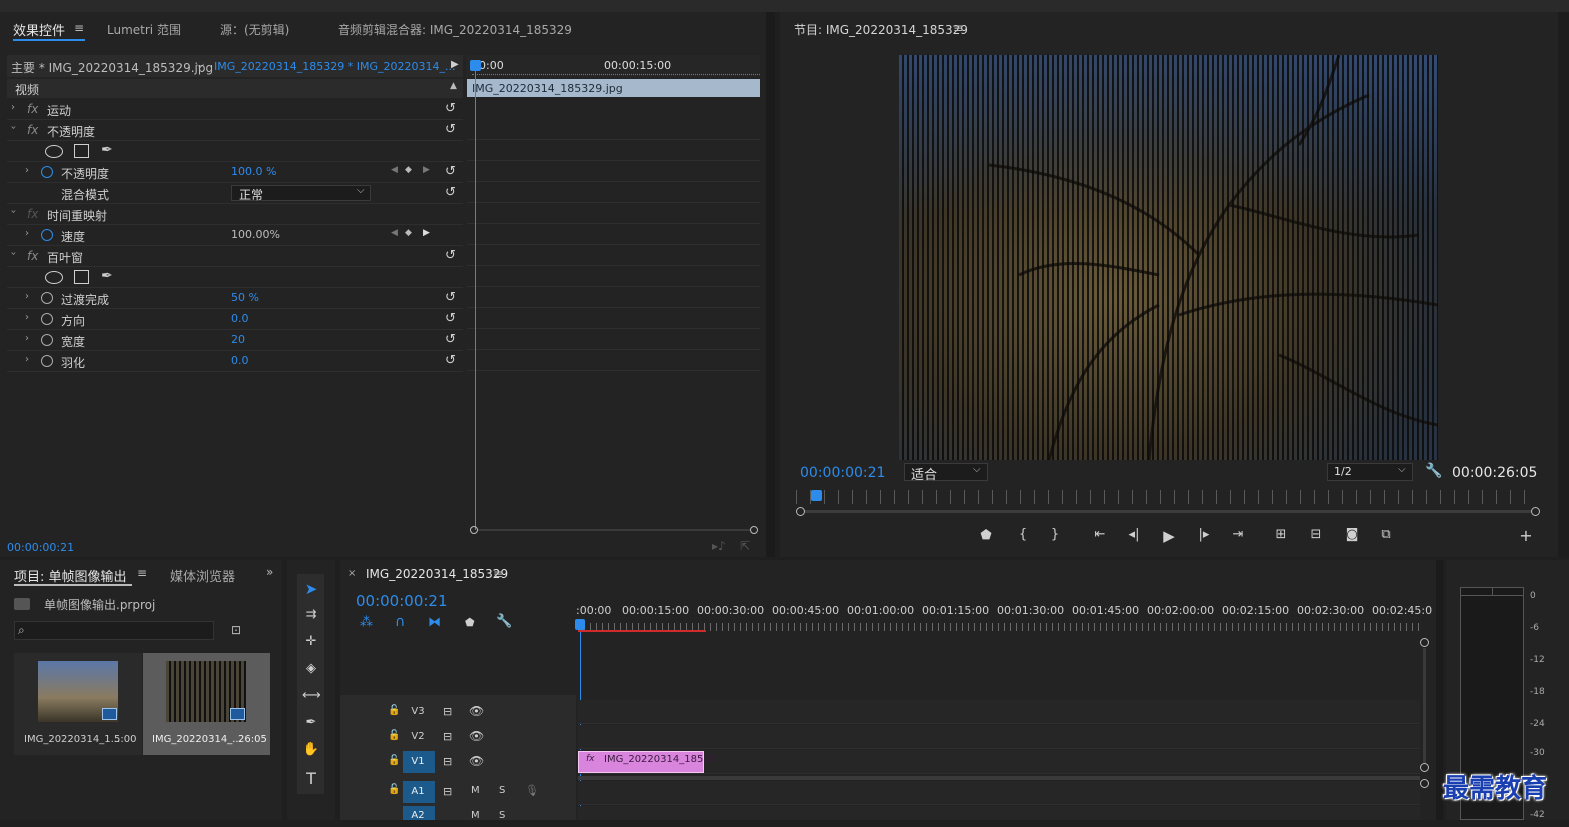  Describe the element at coordinates (402, 601) in the screenshot. I see `timeline-timecode: 00:00:00:21` at that location.